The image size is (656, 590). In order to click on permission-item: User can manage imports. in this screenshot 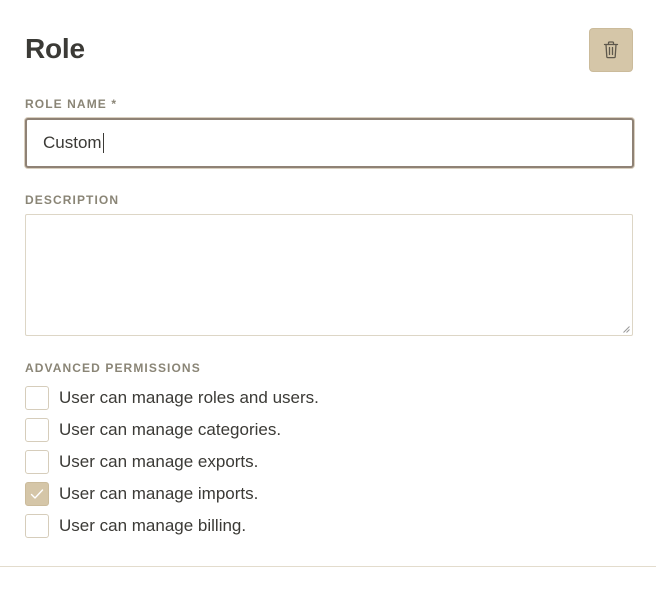, I will do `click(172, 494)`.